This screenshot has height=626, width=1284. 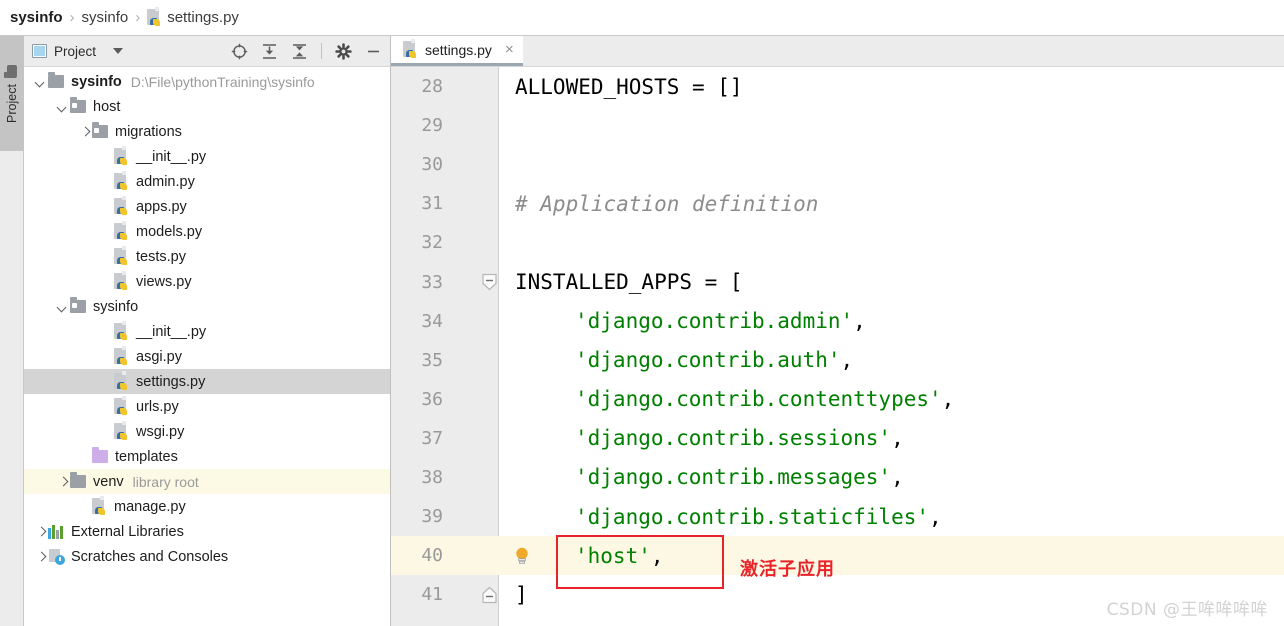 What do you see at coordinates (432, 165) in the screenshot?
I see `line-number-label: 30` at bounding box center [432, 165].